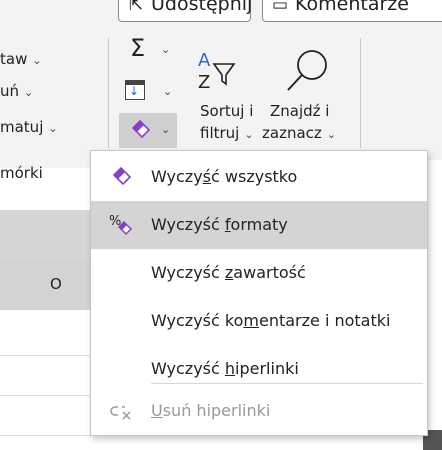 This screenshot has height=450, width=442. Describe the element at coordinates (226, 111) in the screenshot. I see `sort-filter-label: Sortuj i` at that location.